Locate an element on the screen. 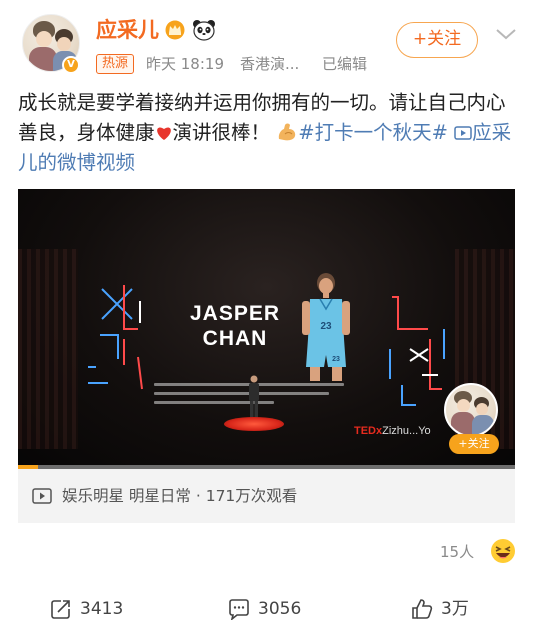 This screenshot has width=533, height=640. hashtag-link: #打卡一个秋天# is located at coordinates (373, 132).